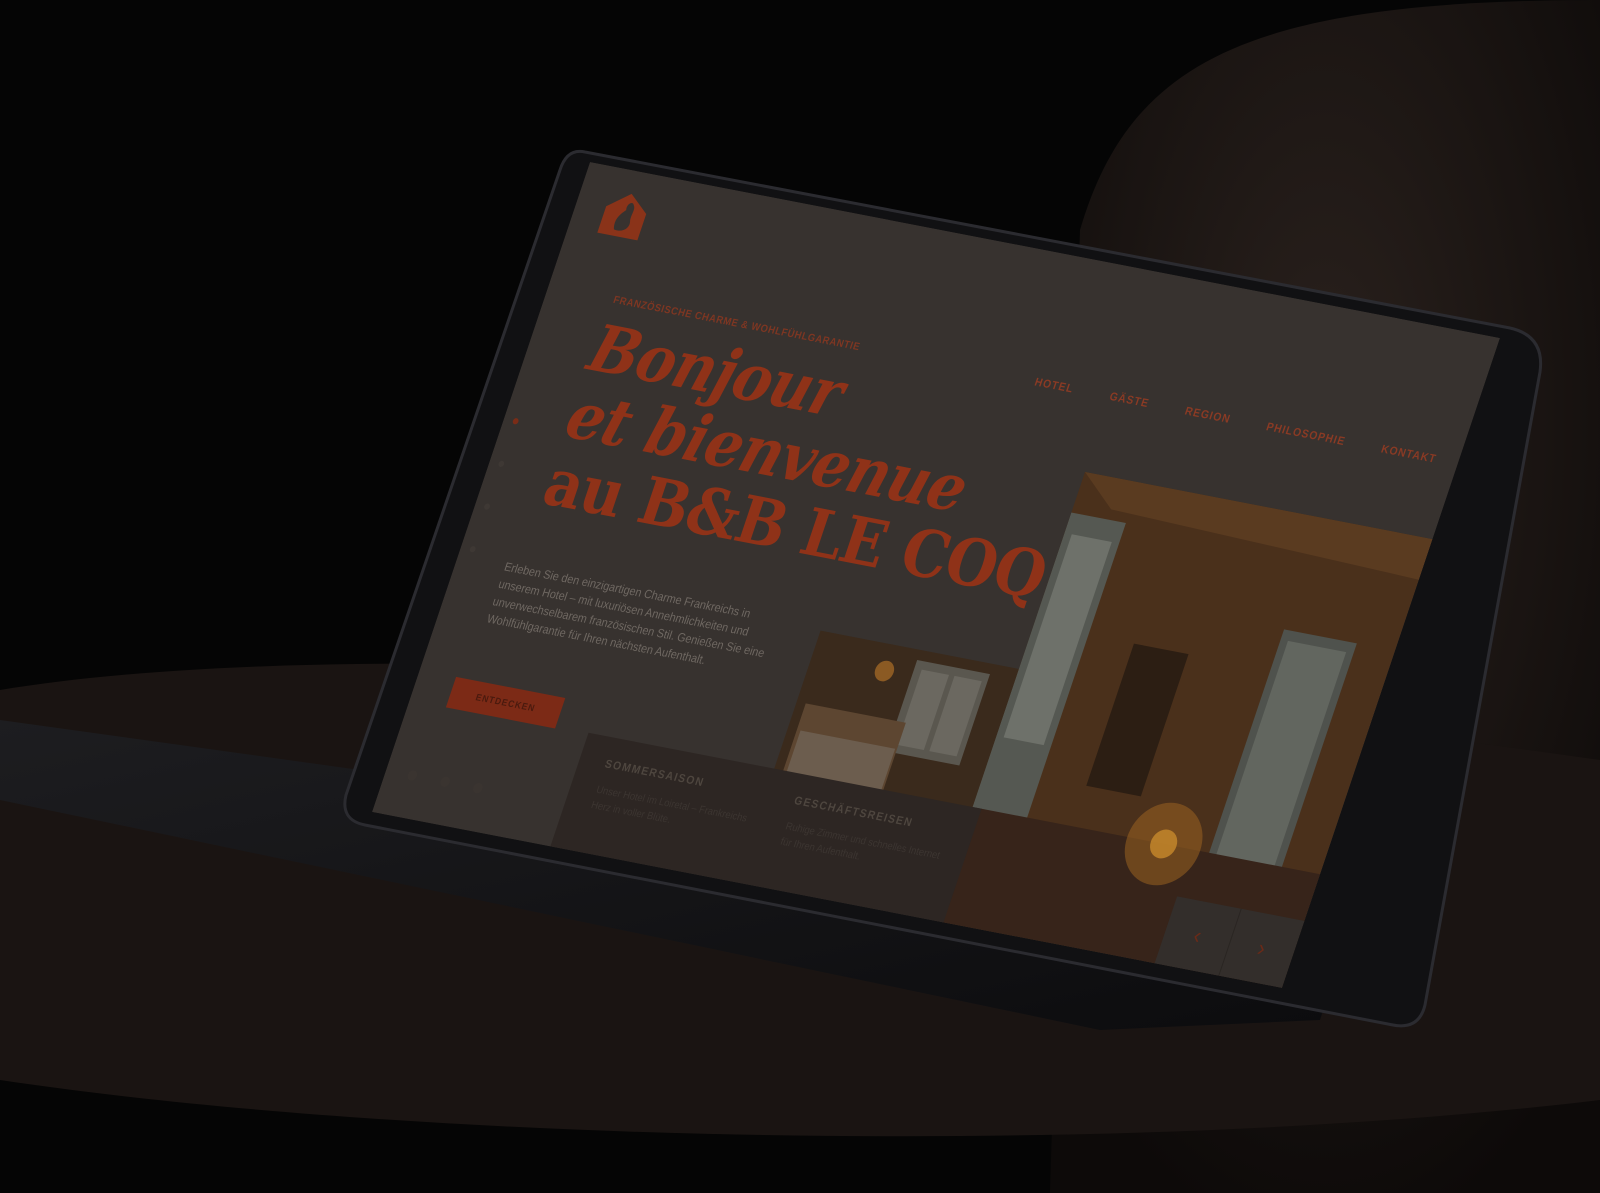 The height and width of the screenshot is (1193, 1600). Describe the element at coordinates (1305, 434) in the screenshot. I see `nav-item-philosophie: PHILOSOPHIE` at that location.